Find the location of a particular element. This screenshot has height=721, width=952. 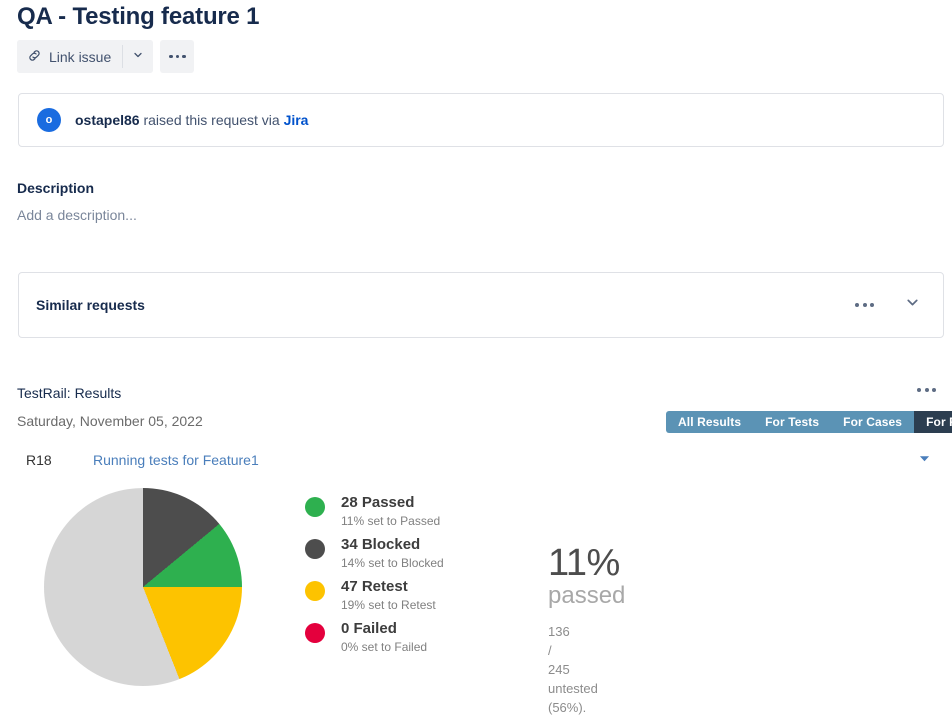

summary-detail: 136 / 245 untested (56%). is located at coordinates (613, 669).